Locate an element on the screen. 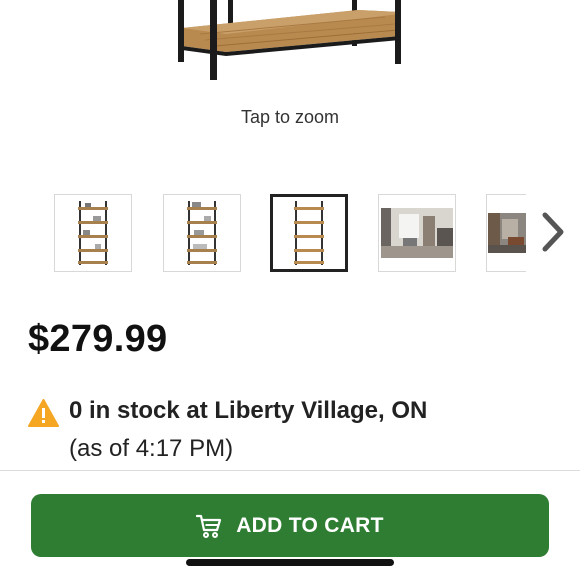  add-to-cart-button: ADD TO CART is located at coordinates (290, 525).